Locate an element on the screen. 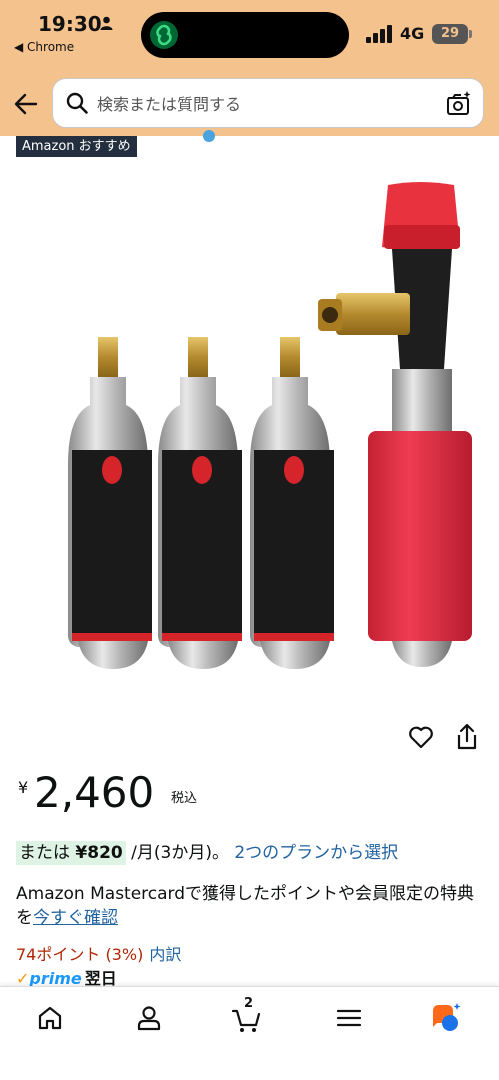 Image resolution: width=499 pixels, height=1080 pixels. mastercard-promo: Amazon Mastercardで獲得したポイントや会員限定の特典を今すぐ確認 is located at coordinates (251, 906).